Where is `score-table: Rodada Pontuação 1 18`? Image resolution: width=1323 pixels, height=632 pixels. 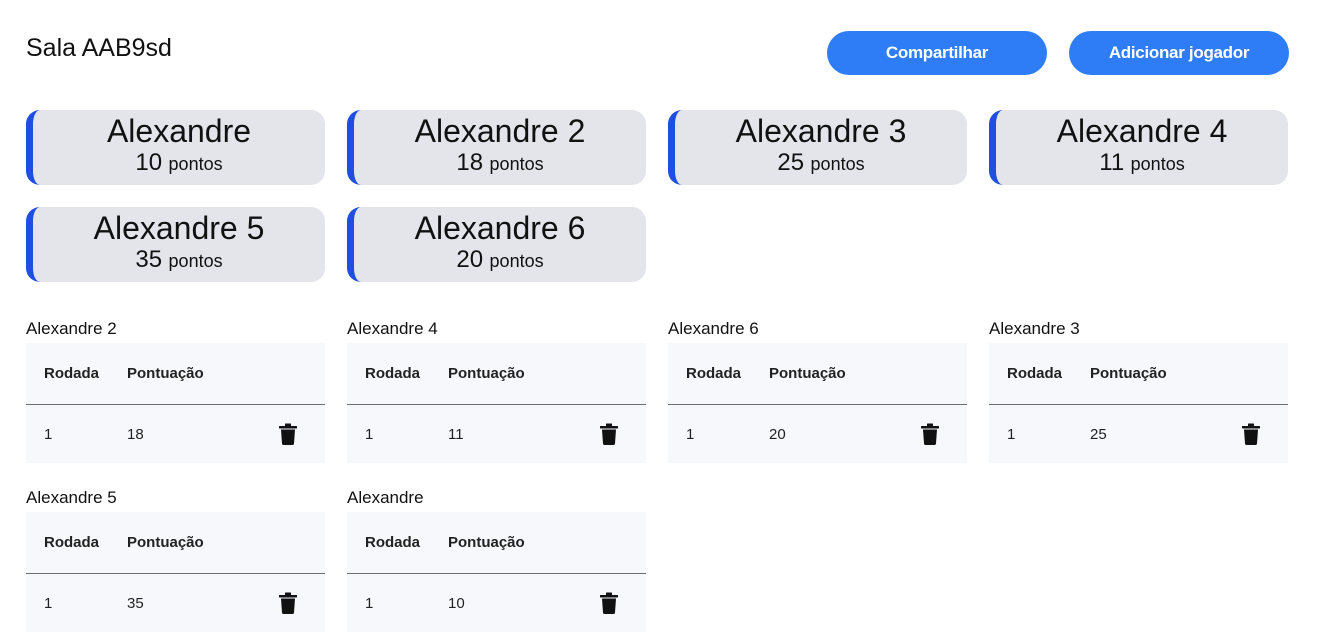 score-table: Rodada Pontuação 1 18 is located at coordinates (175, 403).